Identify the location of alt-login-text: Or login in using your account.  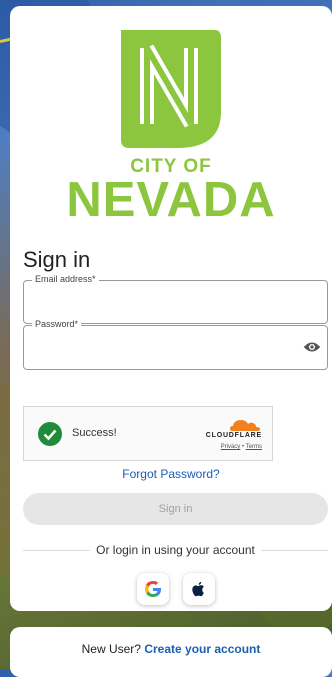
(175, 550).